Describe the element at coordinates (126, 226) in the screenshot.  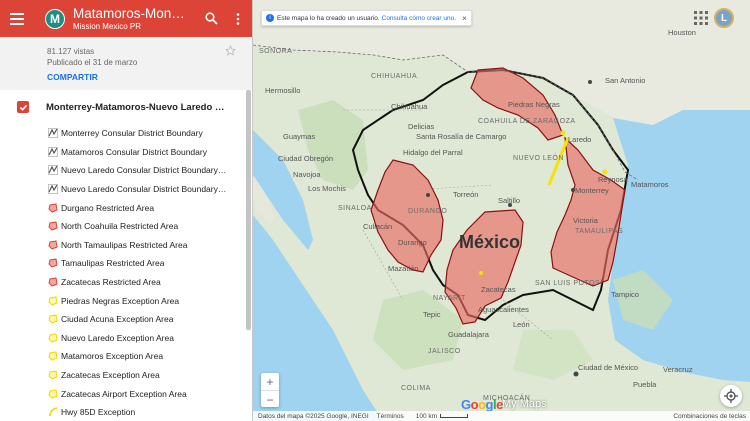
I see `list-item: North Coahuila Restricted Area` at that location.